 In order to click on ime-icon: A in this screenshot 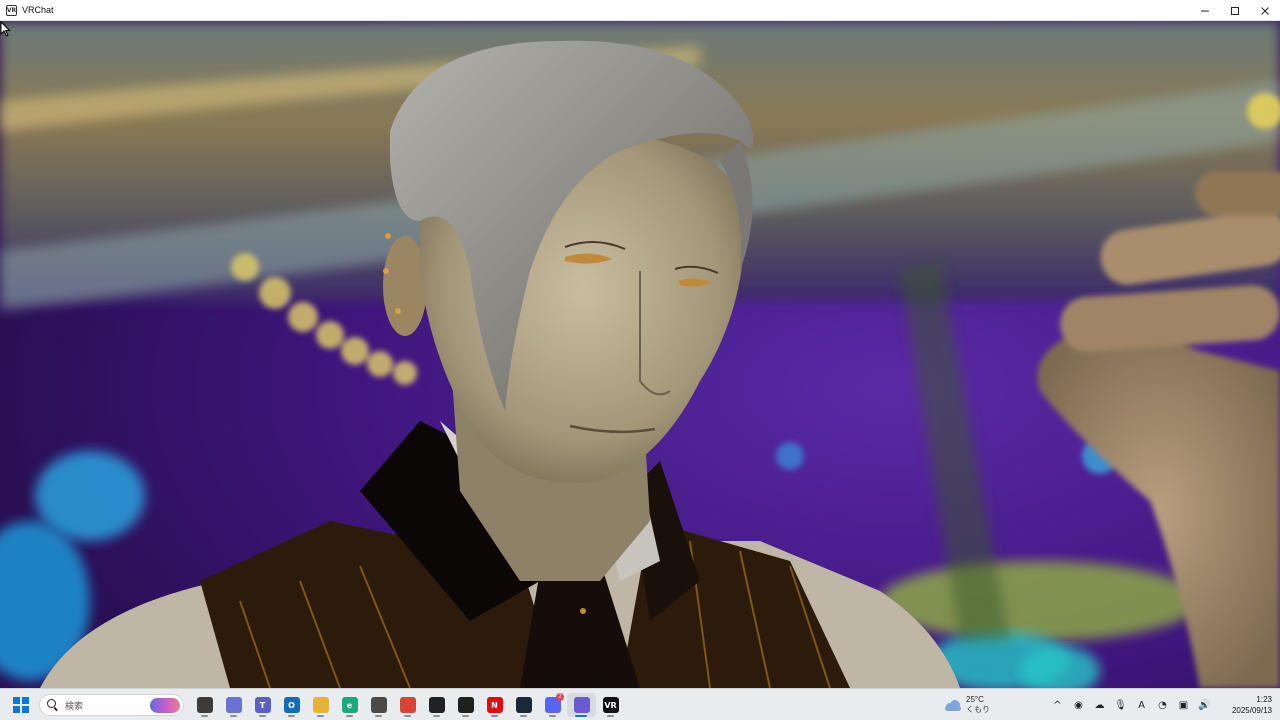, I will do `click(1141, 705)`.